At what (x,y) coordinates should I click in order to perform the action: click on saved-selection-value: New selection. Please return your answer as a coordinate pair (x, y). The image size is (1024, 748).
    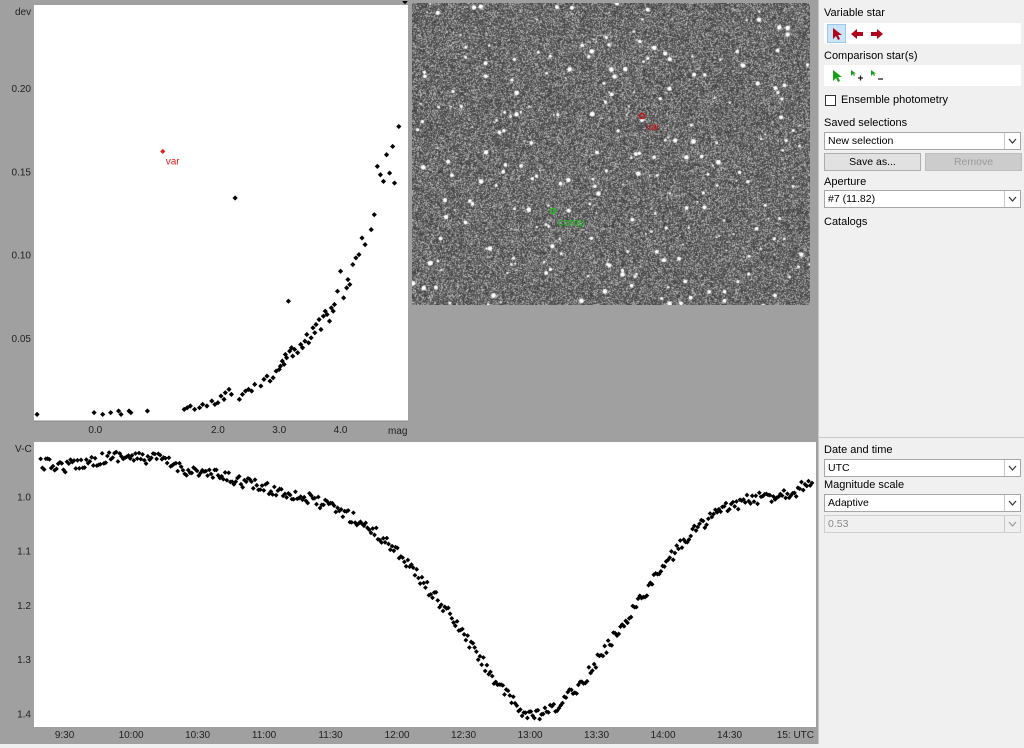
    Looking at the image, I should click on (861, 141).